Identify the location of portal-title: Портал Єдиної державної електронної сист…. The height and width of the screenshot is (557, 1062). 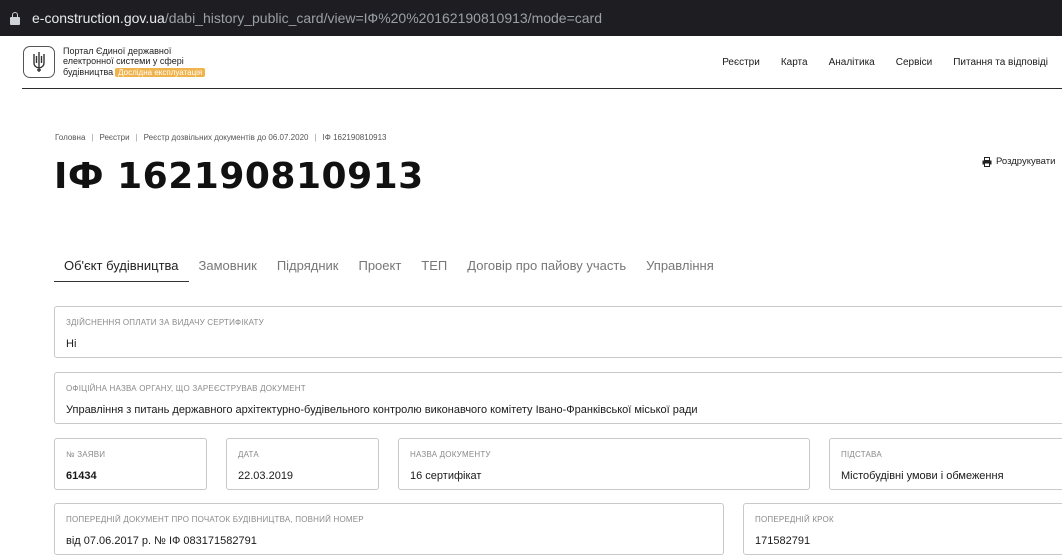
(143, 62).